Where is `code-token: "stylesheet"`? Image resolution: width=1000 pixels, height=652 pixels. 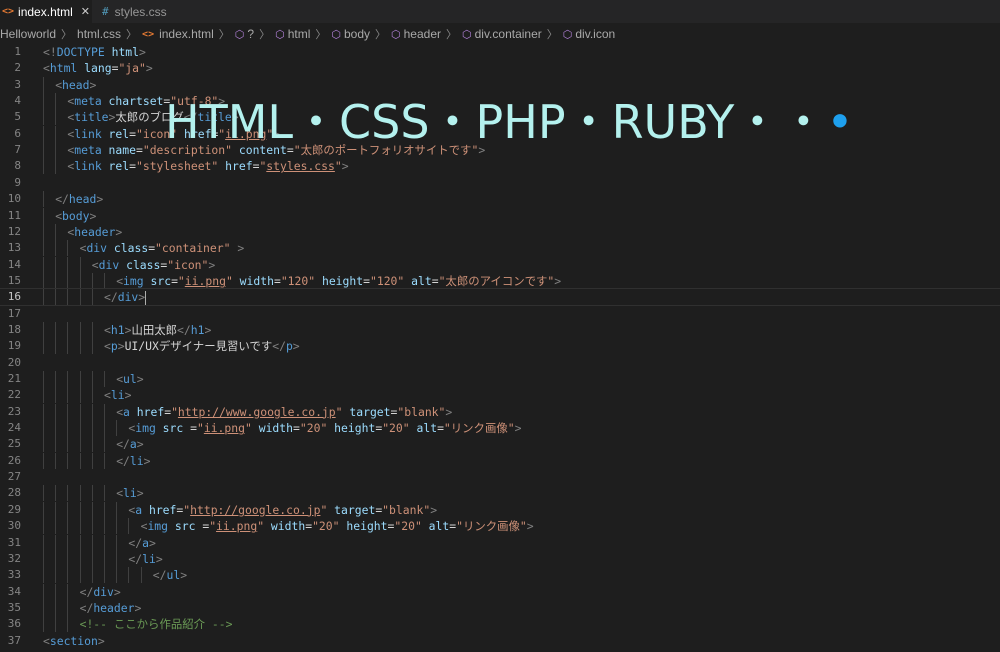
code-token: "stylesheet" is located at coordinates (177, 166).